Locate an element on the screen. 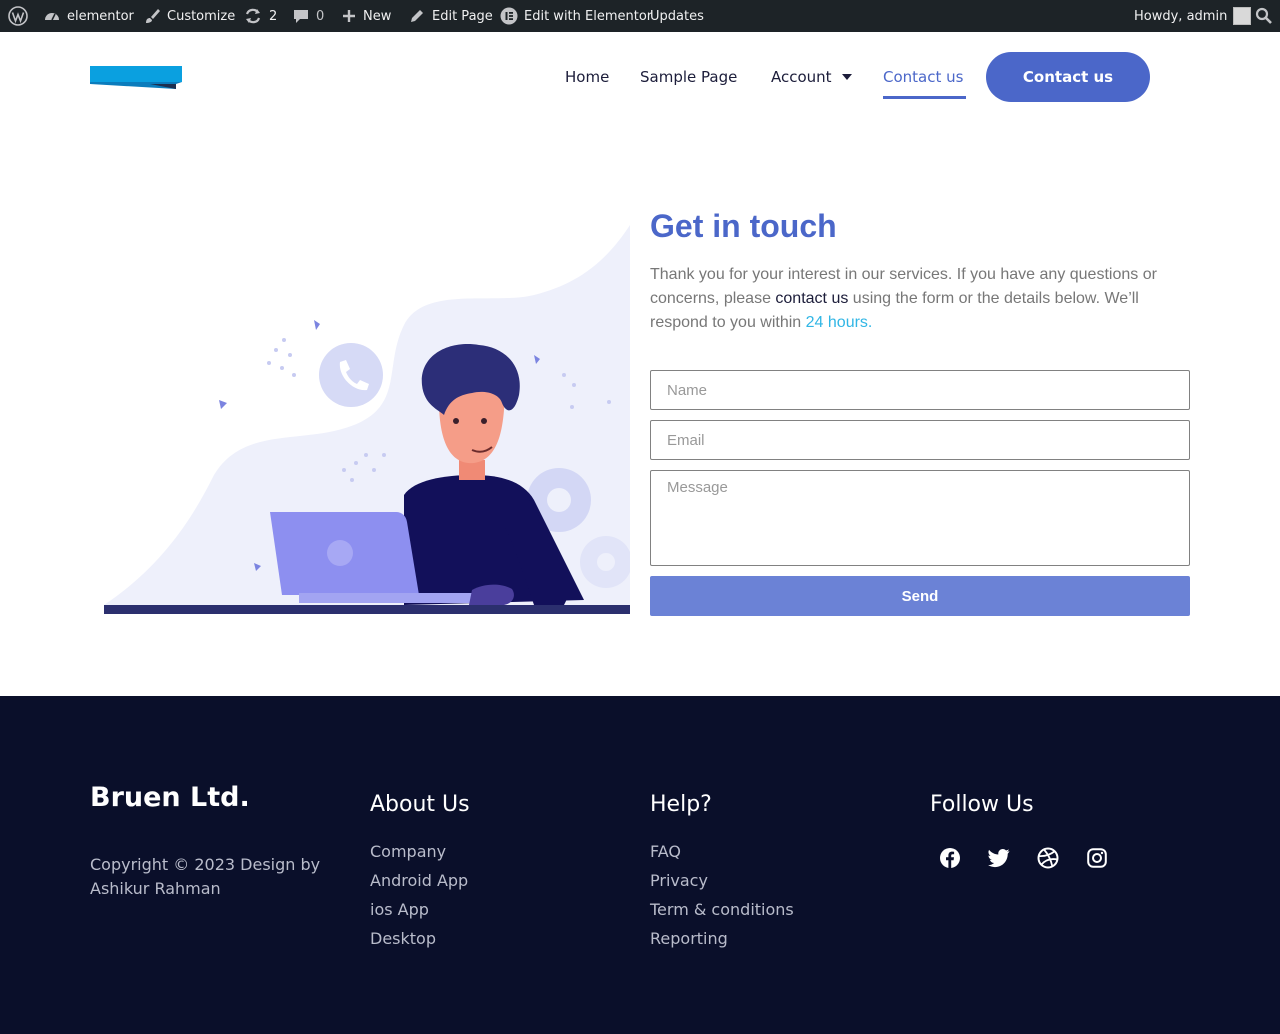 The height and width of the screenshot is (1034, 1280). search-icon is located at coordinates (1263, 15).